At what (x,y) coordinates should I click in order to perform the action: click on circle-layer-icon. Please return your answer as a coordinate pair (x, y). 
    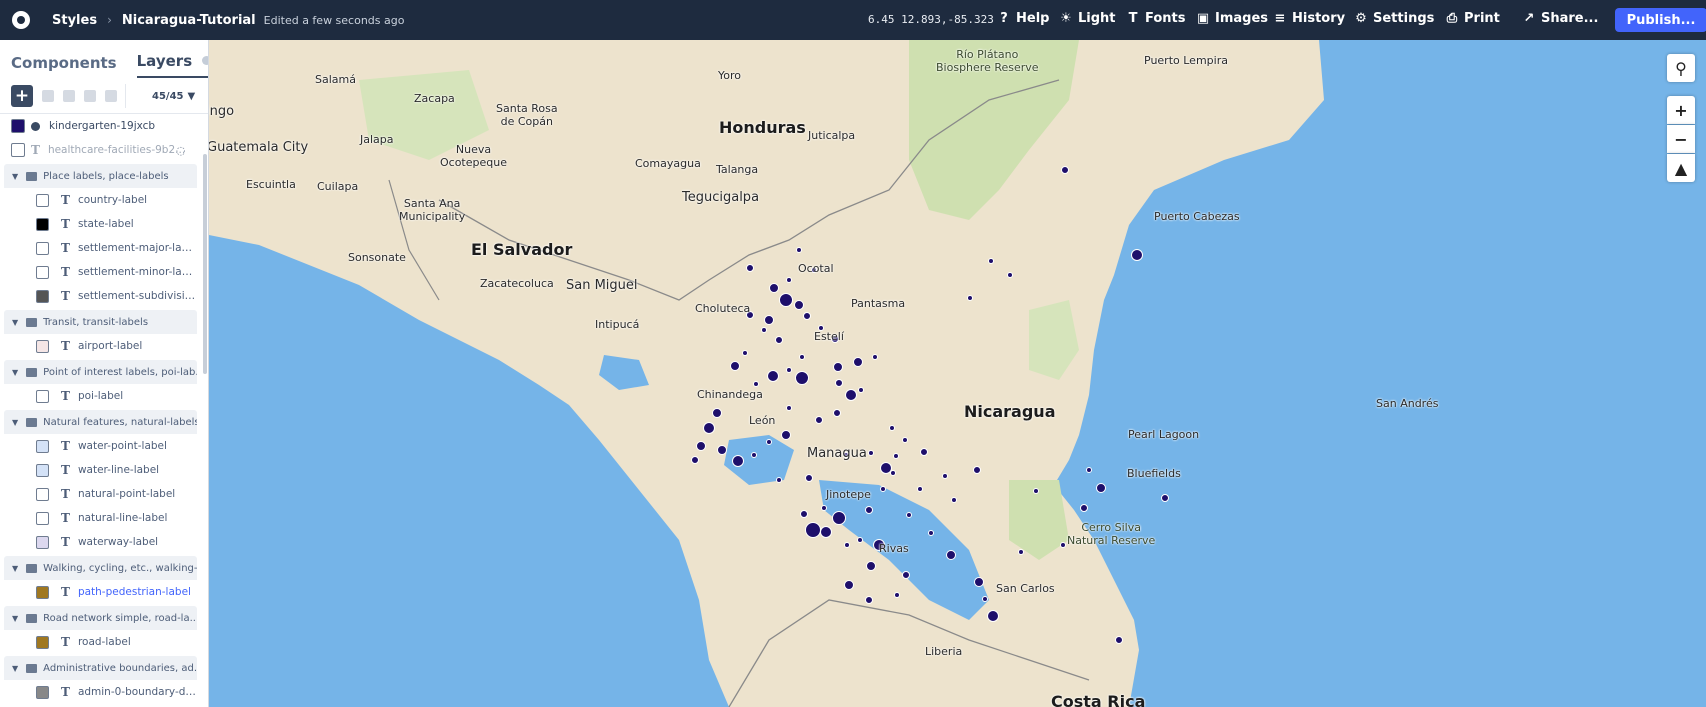
    Looking at the image, I should click on (35, 126).